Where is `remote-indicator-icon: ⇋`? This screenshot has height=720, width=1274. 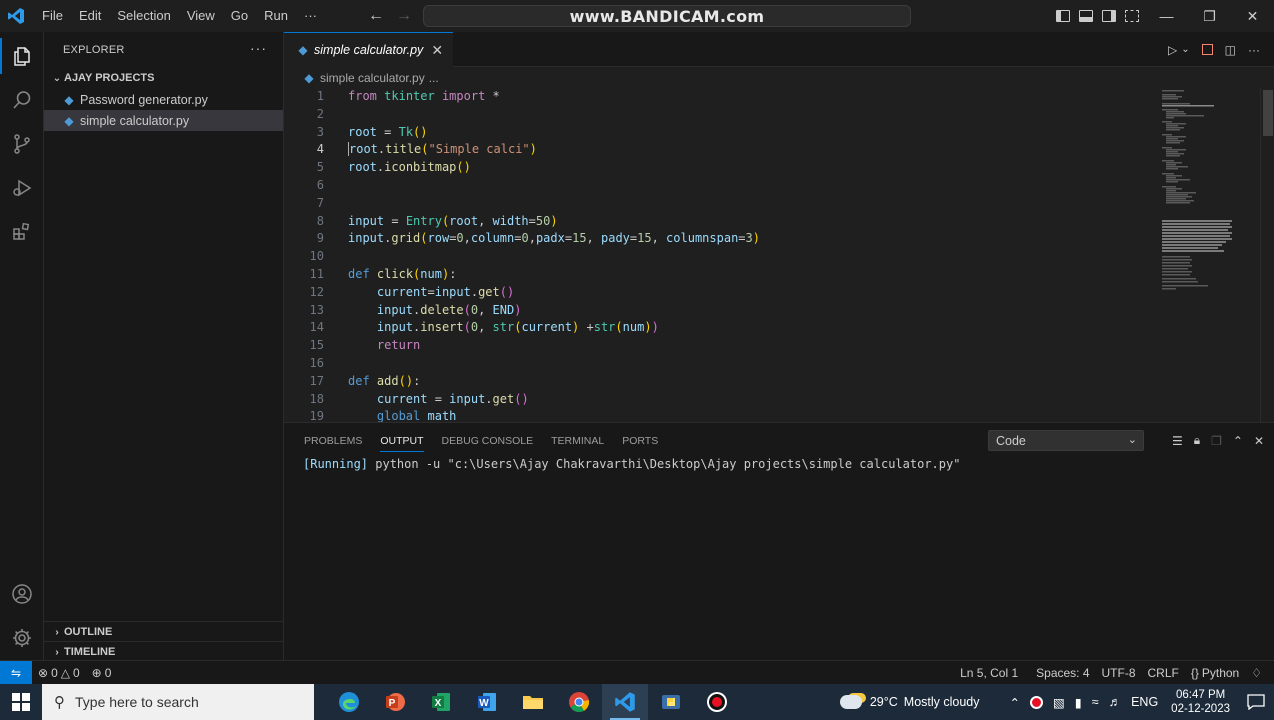
remote-indicator-icon: ⇋ is located at coordinates (16, 672).